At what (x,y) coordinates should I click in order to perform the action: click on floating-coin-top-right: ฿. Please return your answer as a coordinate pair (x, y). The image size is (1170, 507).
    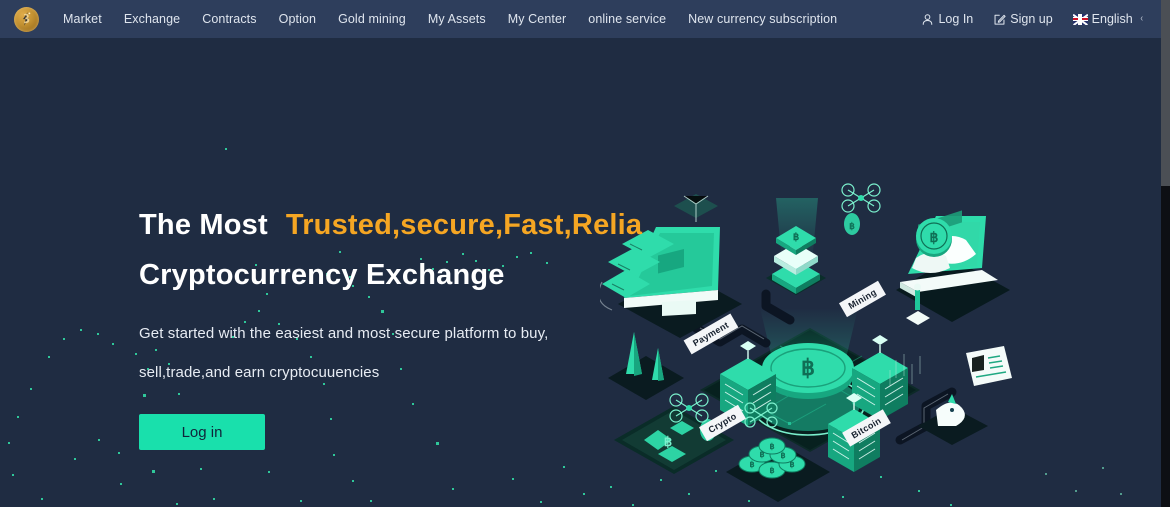
    Looking at the image, I should click on (852, 224).